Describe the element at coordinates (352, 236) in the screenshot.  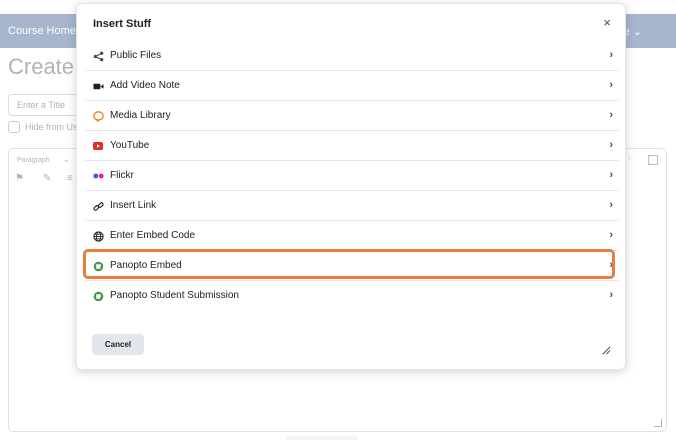
I see `list-item-enter-embed-code: Enter Embed Code ›` at that location.